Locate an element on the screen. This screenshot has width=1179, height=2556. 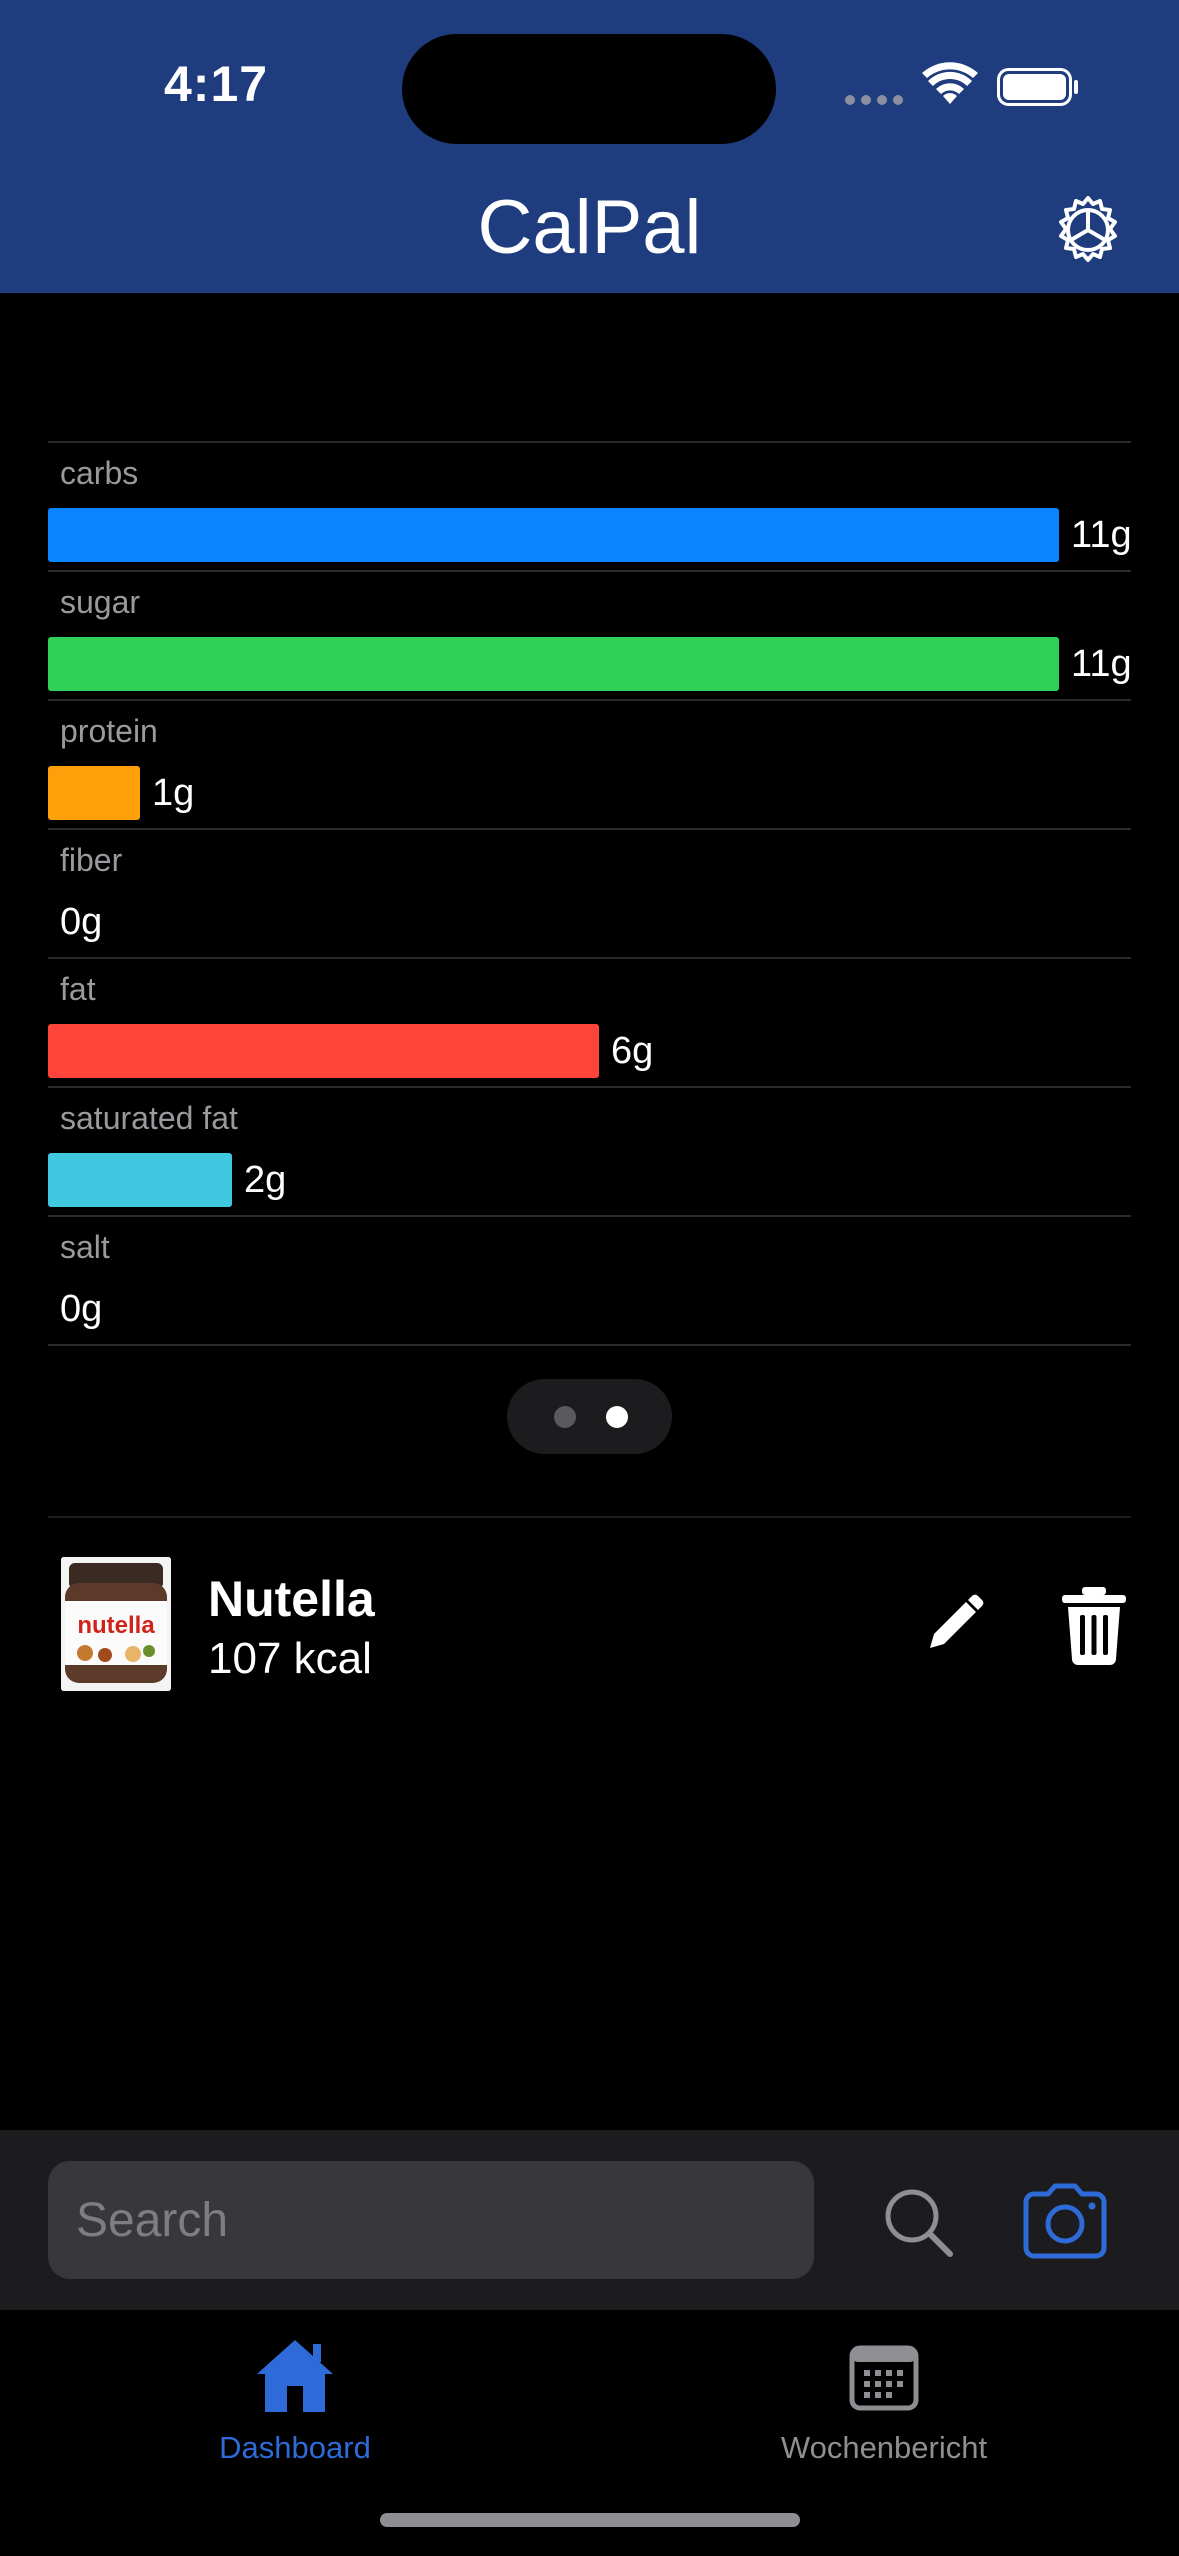
calendar-icon is located at coordinates (884, 2378).